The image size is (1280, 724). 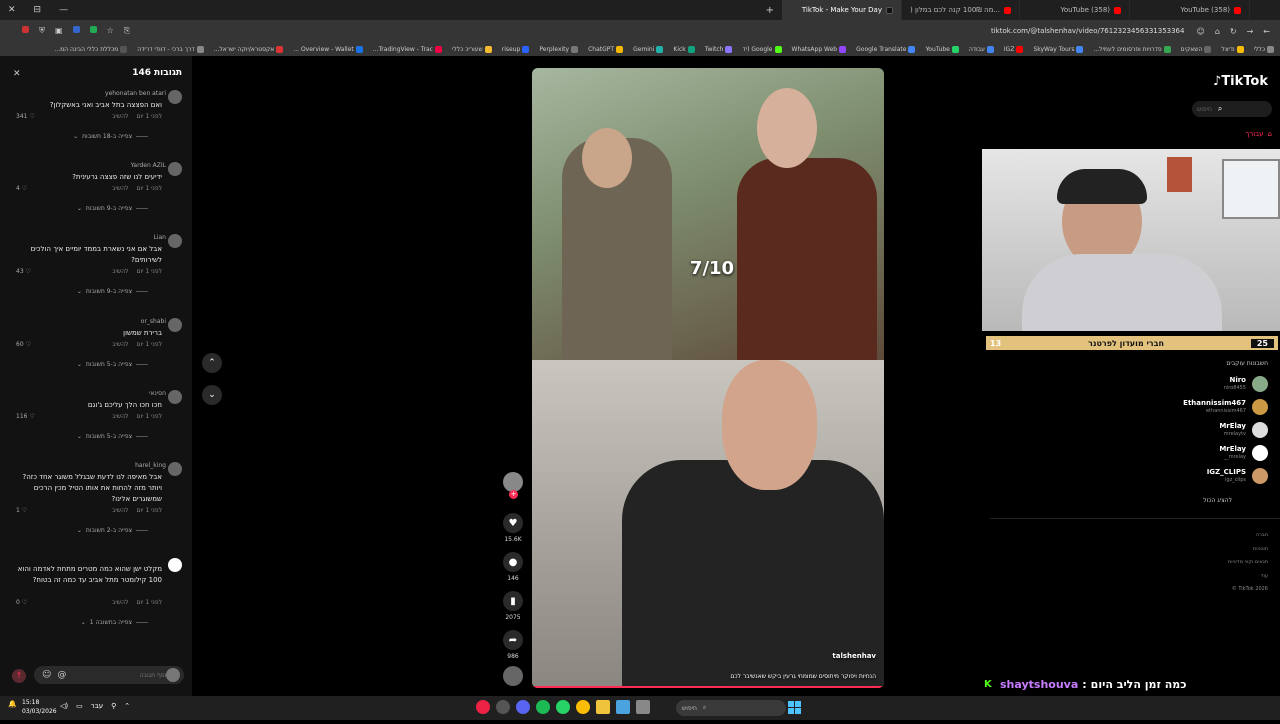 I want to click on bookmark-item: riseup, so click(x=516, y=49).